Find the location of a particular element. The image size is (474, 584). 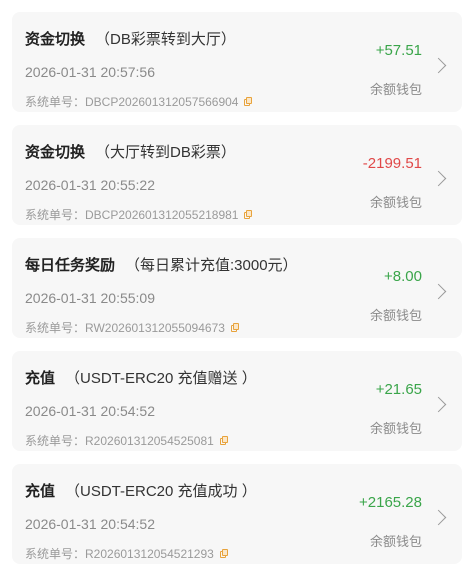

record-amount: +21.65 is located at coordinates (398, 389).